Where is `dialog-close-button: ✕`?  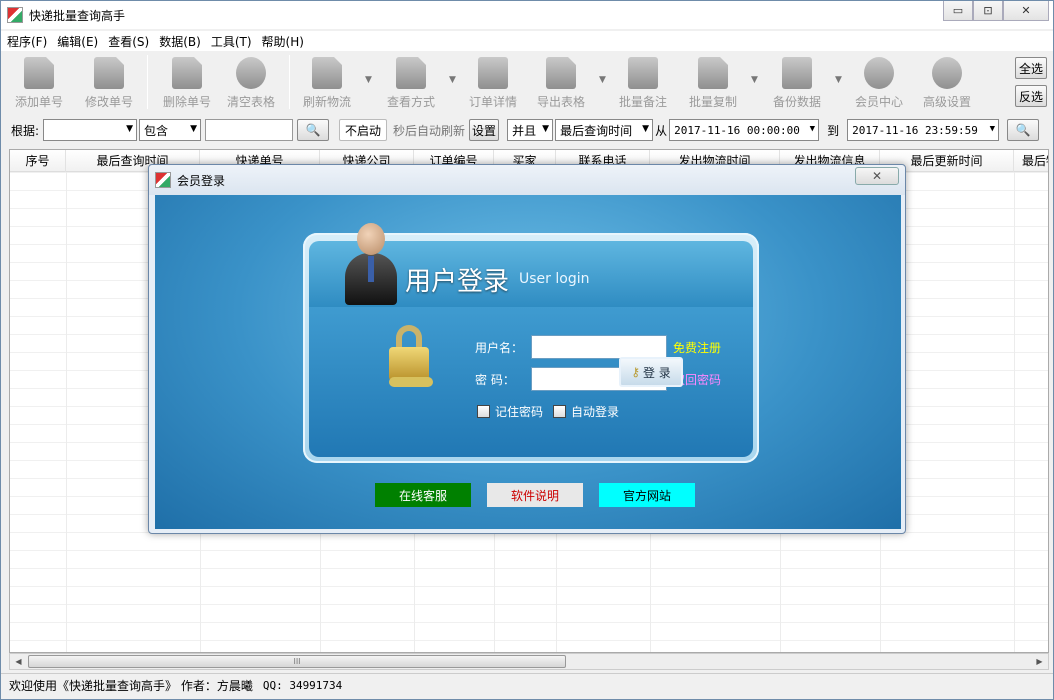 dialog-close-button: ✕ is located at coordinates (877, 176).